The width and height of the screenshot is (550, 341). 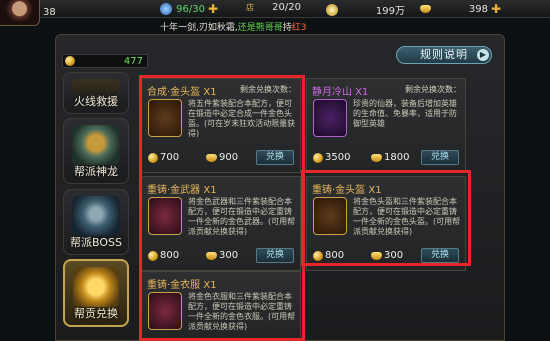 I want to click on gold-resource: 398 ✚, so click(x=460, y=9).